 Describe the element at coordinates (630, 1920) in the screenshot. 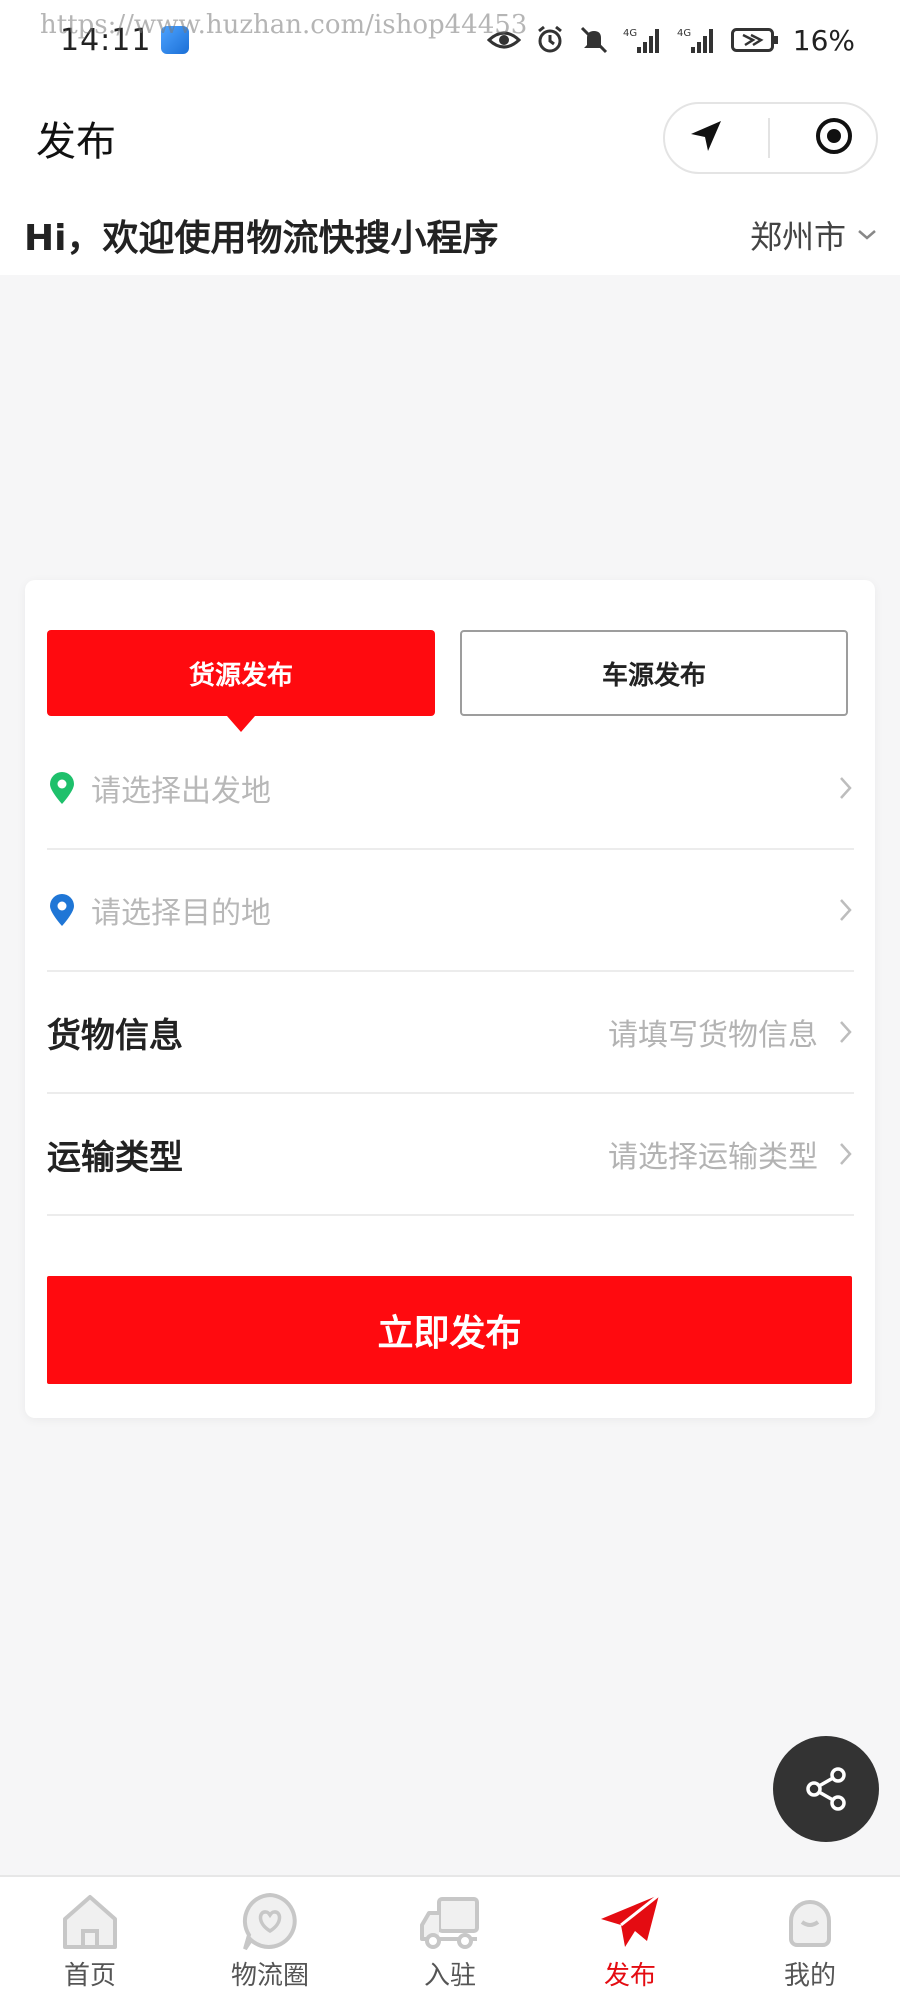

I see `paper-plane-icon` at that location.